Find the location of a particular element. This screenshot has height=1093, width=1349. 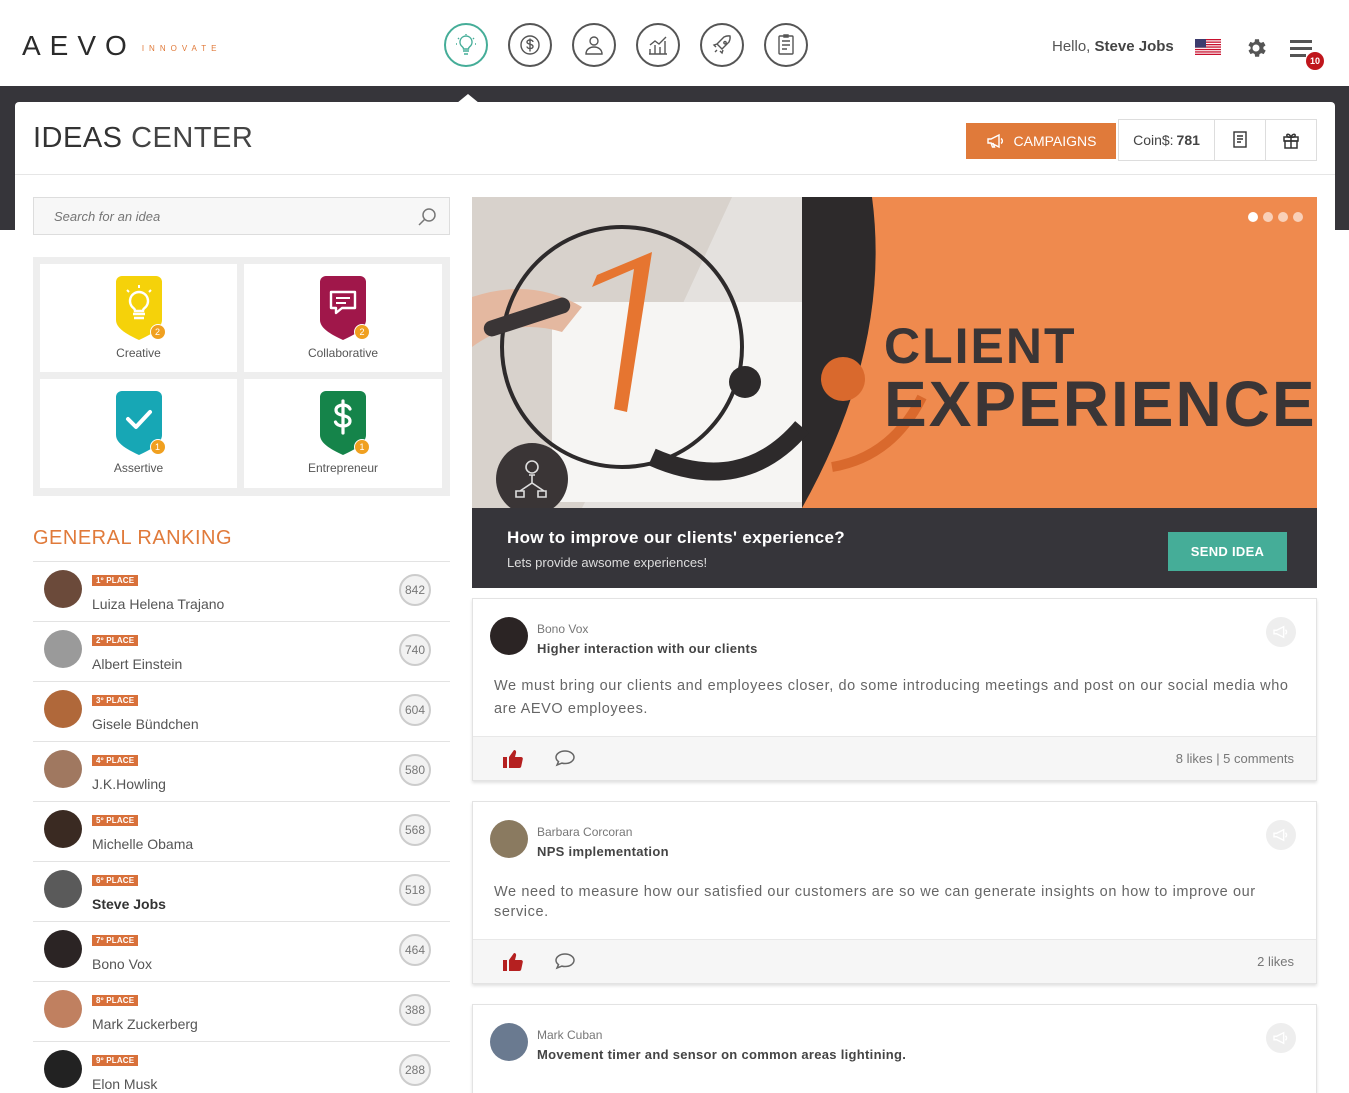

nav-ideas-button is located at coordinates (466, 45).